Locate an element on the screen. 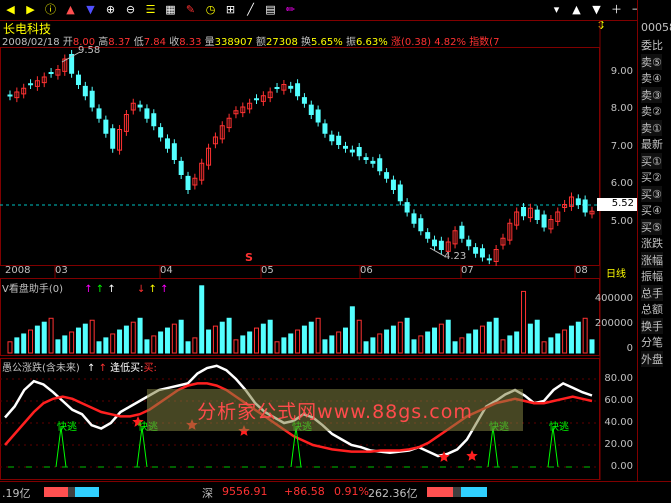 The image size is (671, 503). quote-row-label: 最新 is located at coordinates (652, 144).